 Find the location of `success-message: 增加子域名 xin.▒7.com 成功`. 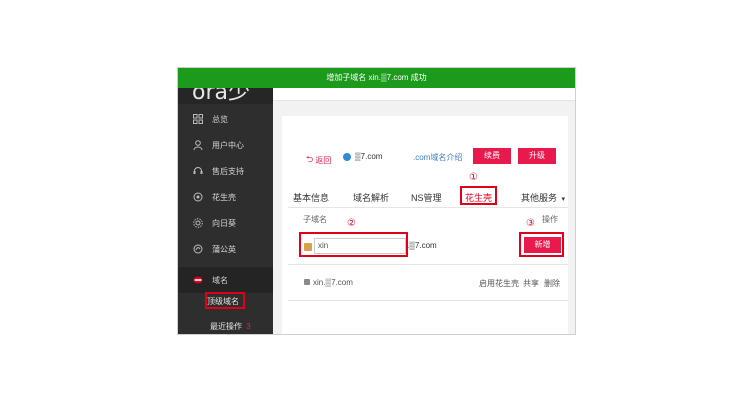

success-message: 增加子域名 xin.▒7.com 成功 is located at coordinates (376, 77).